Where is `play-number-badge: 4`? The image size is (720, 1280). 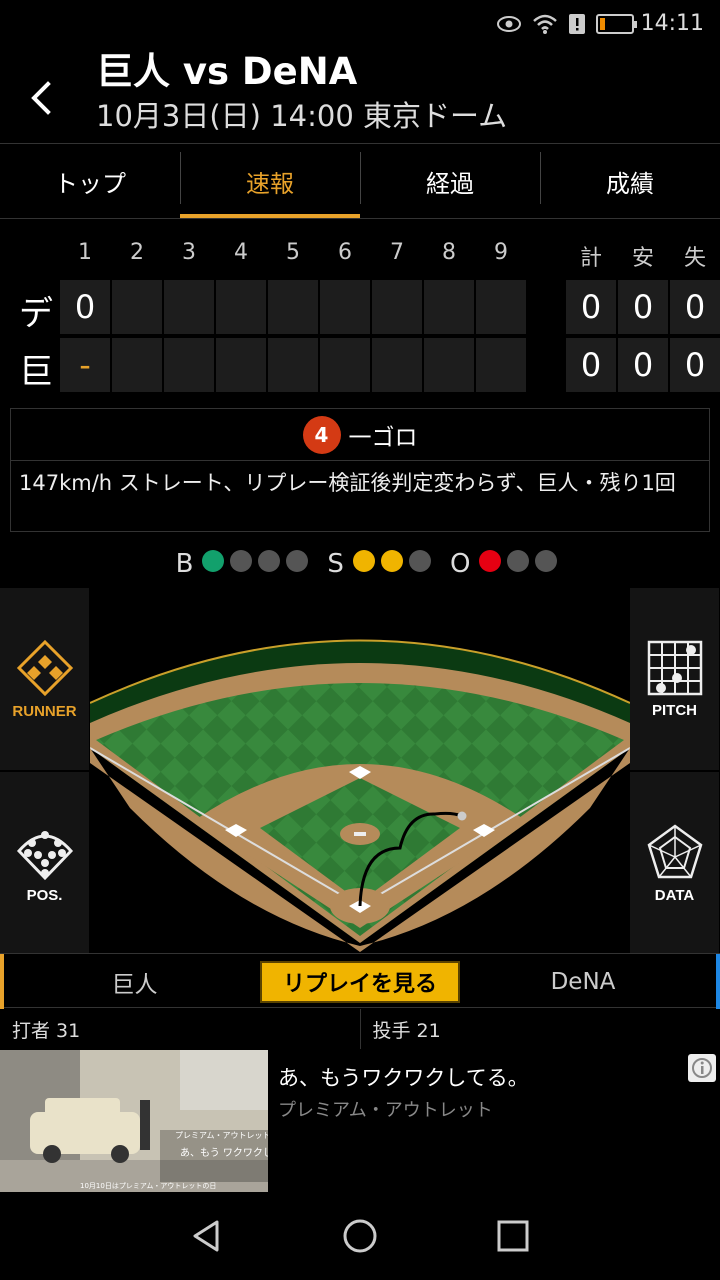
play-number-badge: 4 is located at coordinates (321, 434).